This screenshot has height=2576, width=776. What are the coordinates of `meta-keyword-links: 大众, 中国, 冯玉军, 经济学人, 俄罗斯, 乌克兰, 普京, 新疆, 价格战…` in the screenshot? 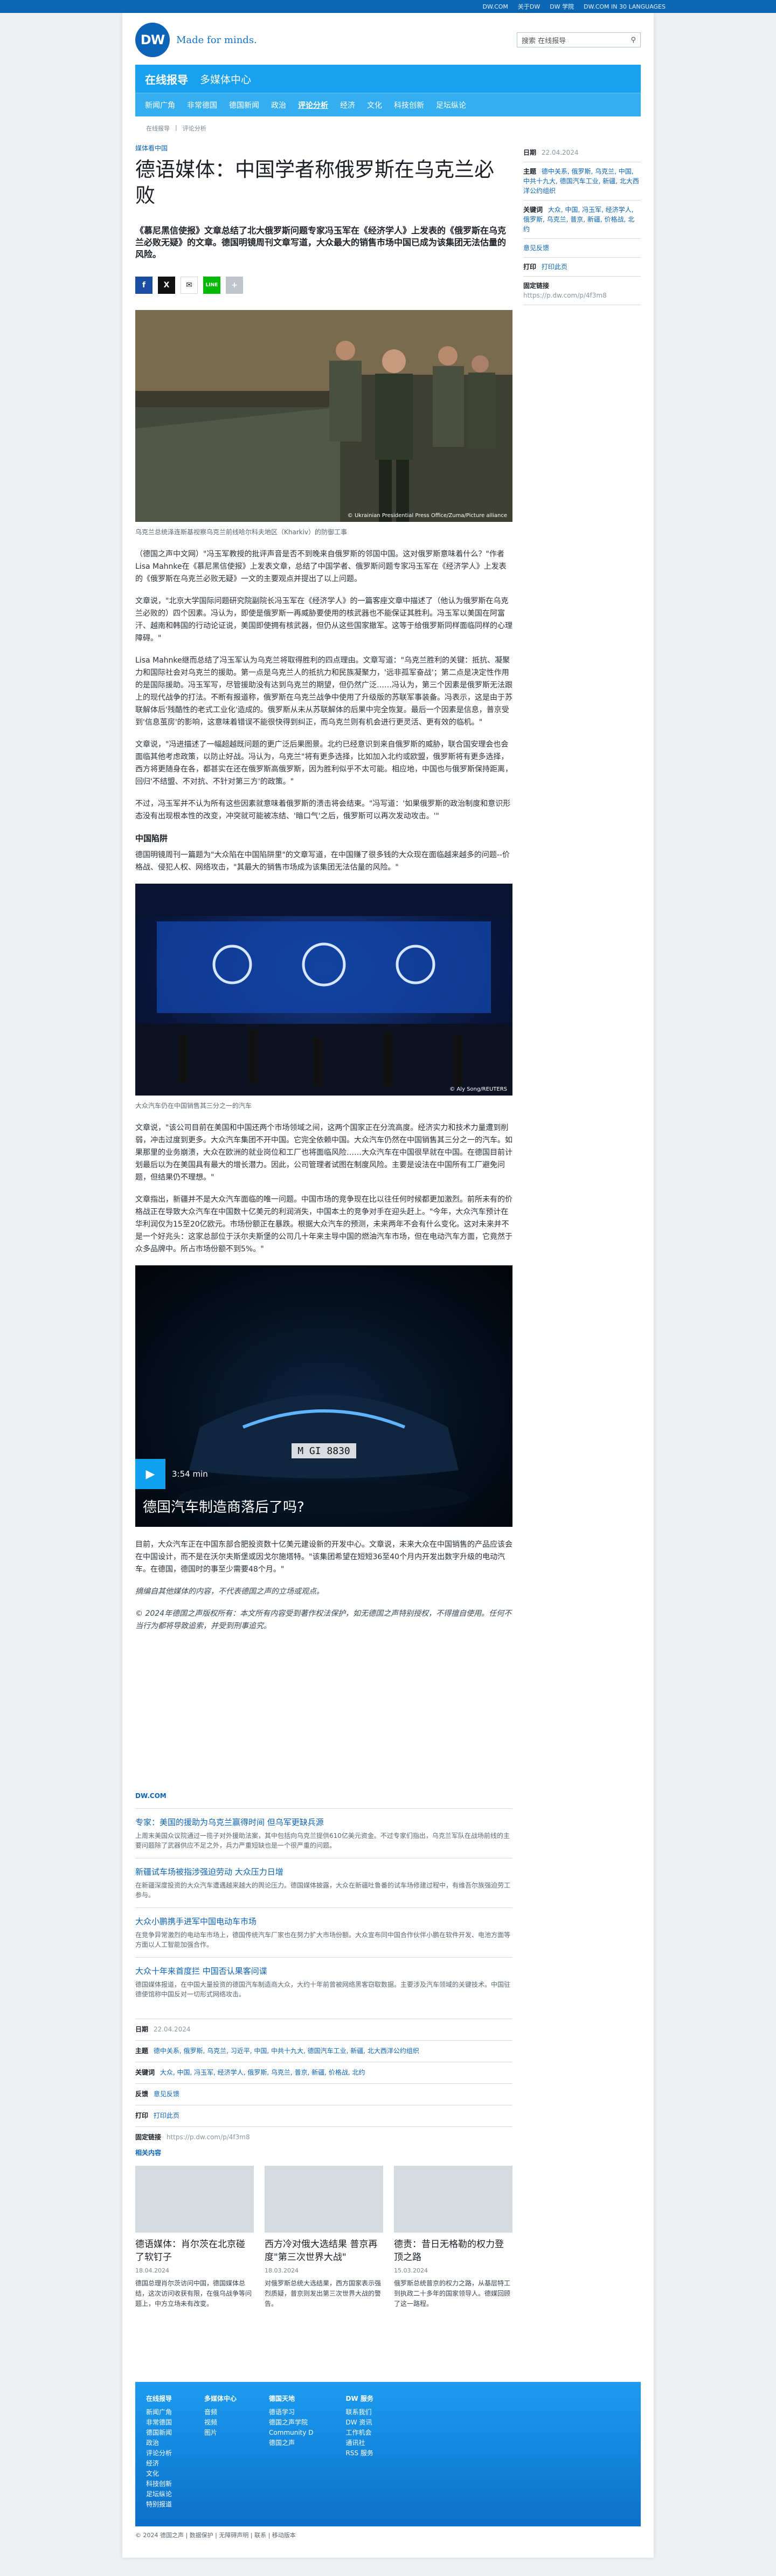 It's located at (262, 2072).